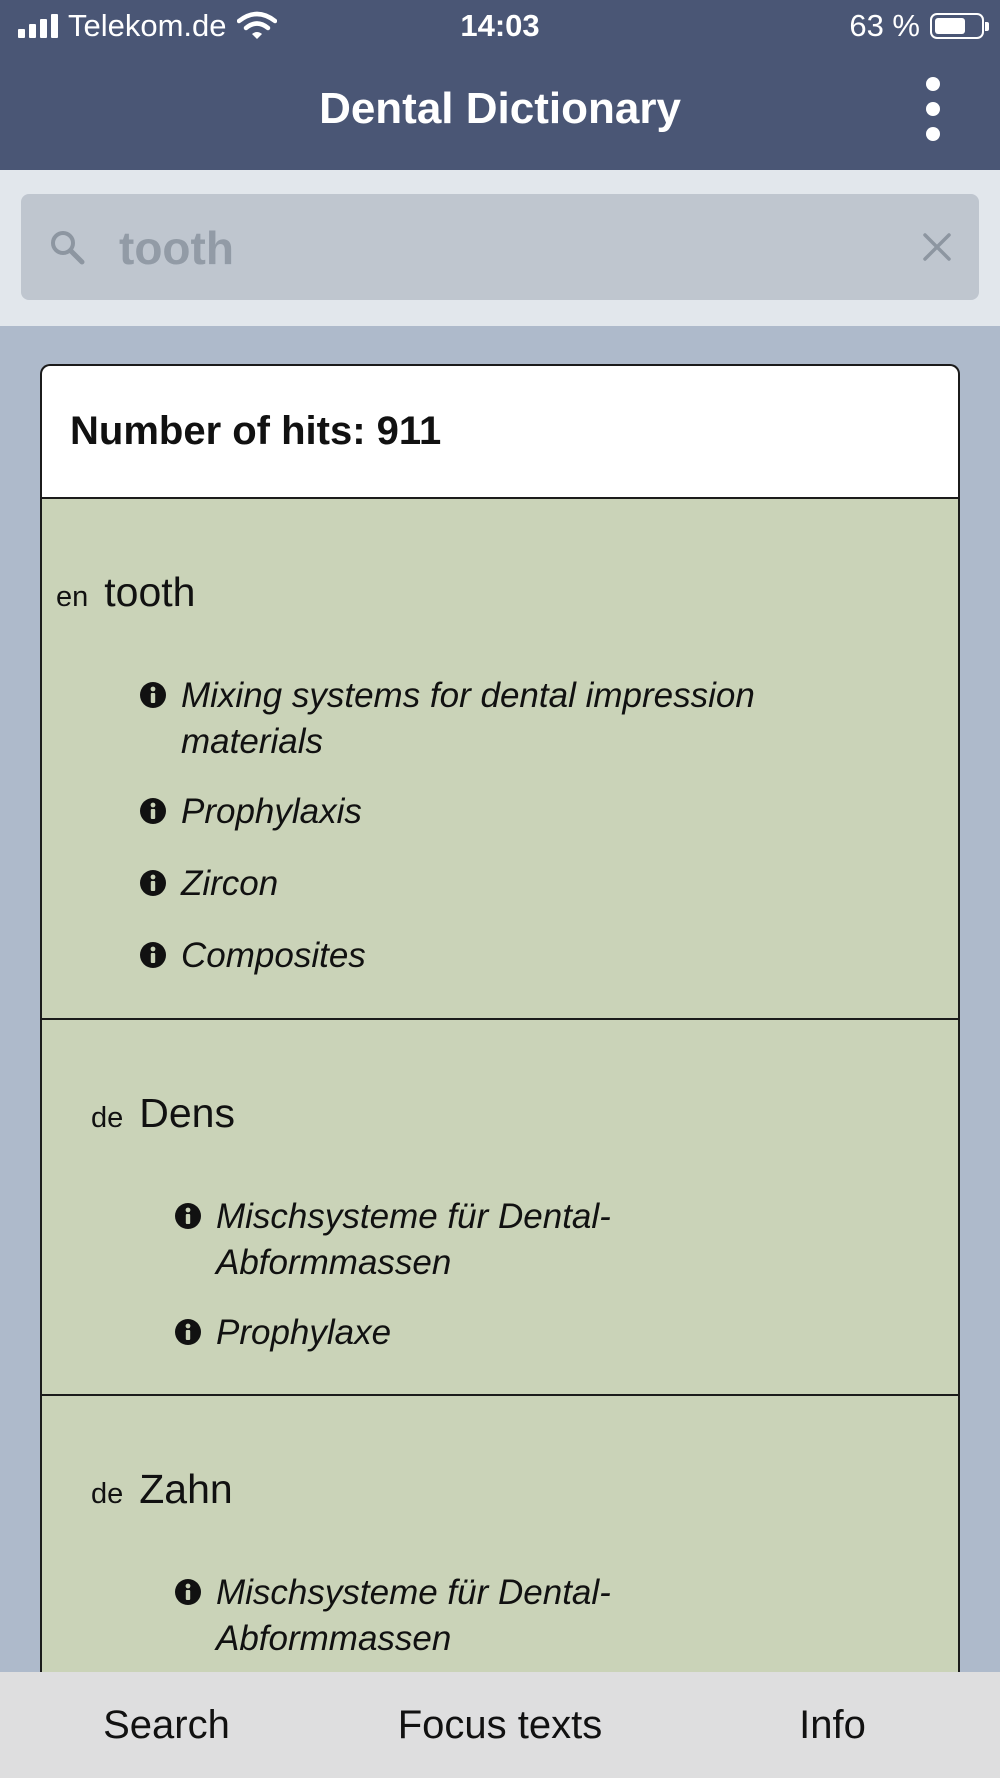  What do you see at coordinates (832, 1725) in the screenshot?
I see `tab-info: Info` at bounding box center [832, 1725].